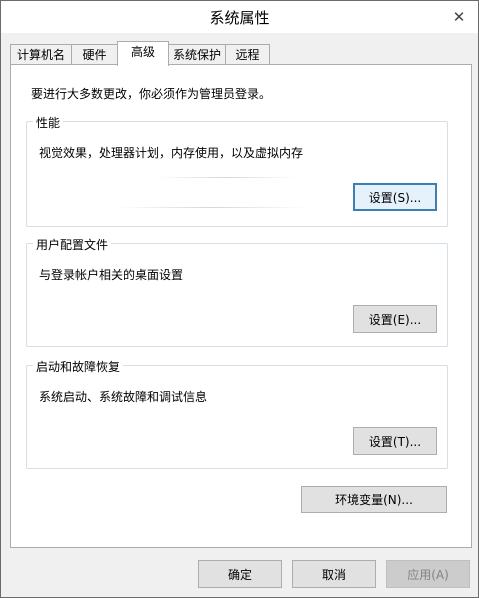 The height and width of the screenshot is (598, 479). Describe the element at coordinates (247, 54) in the screenshot. I see `tab-remote: 远程` at that location.